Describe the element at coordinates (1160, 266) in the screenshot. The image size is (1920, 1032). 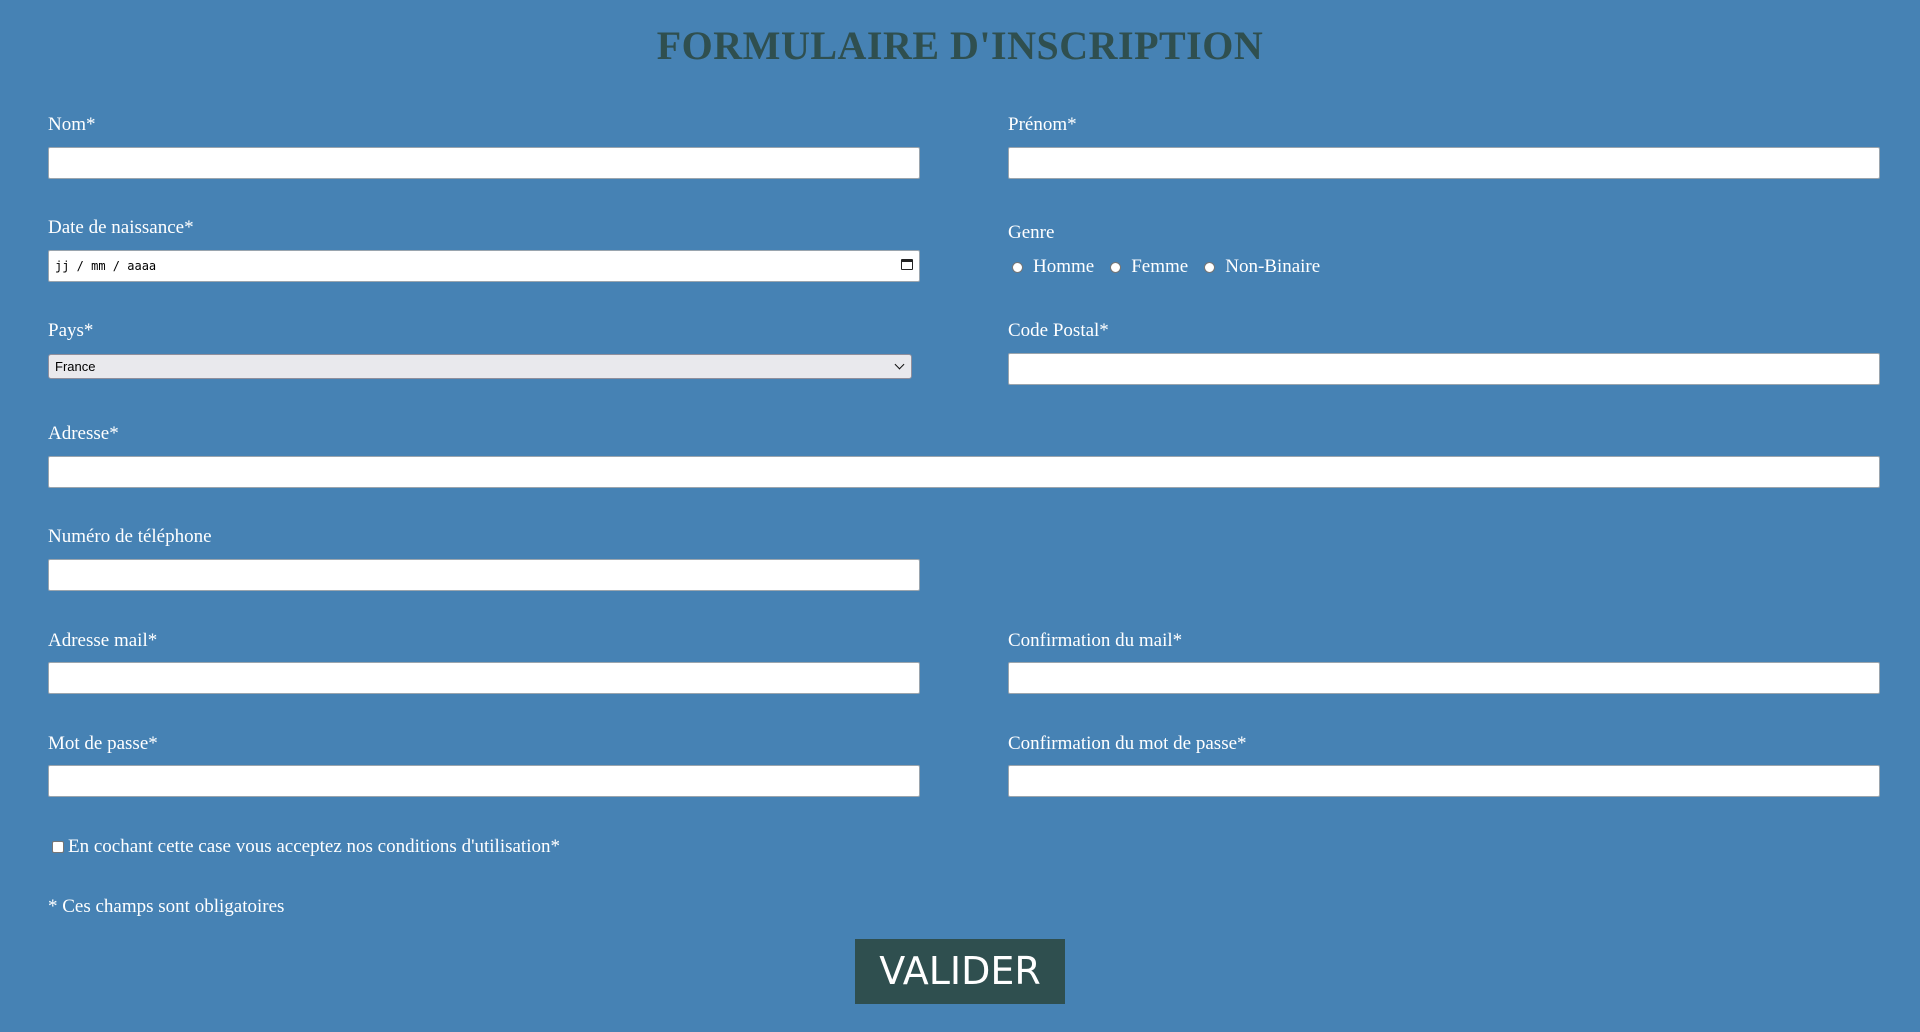
I see `radio-femme-label: Femme` at that location.